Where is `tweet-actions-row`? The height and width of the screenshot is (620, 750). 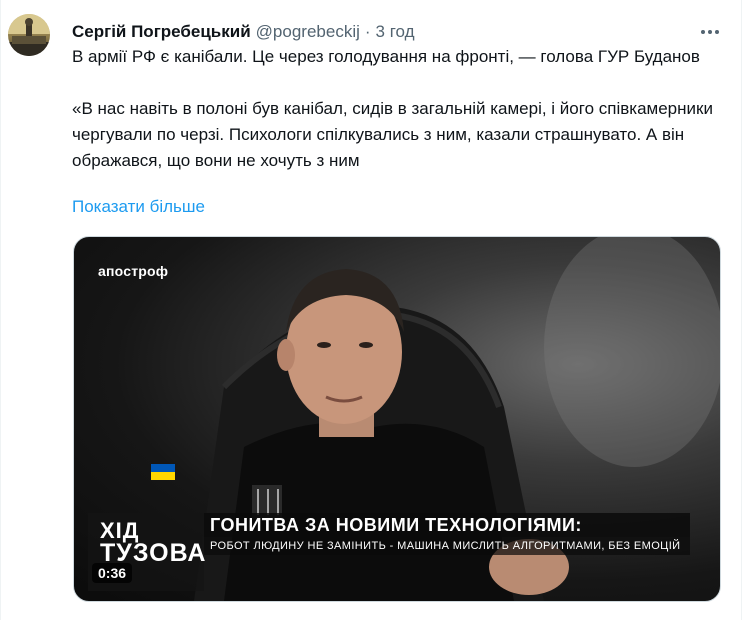 tweet-actions-row is located at coordinates (399, 616).